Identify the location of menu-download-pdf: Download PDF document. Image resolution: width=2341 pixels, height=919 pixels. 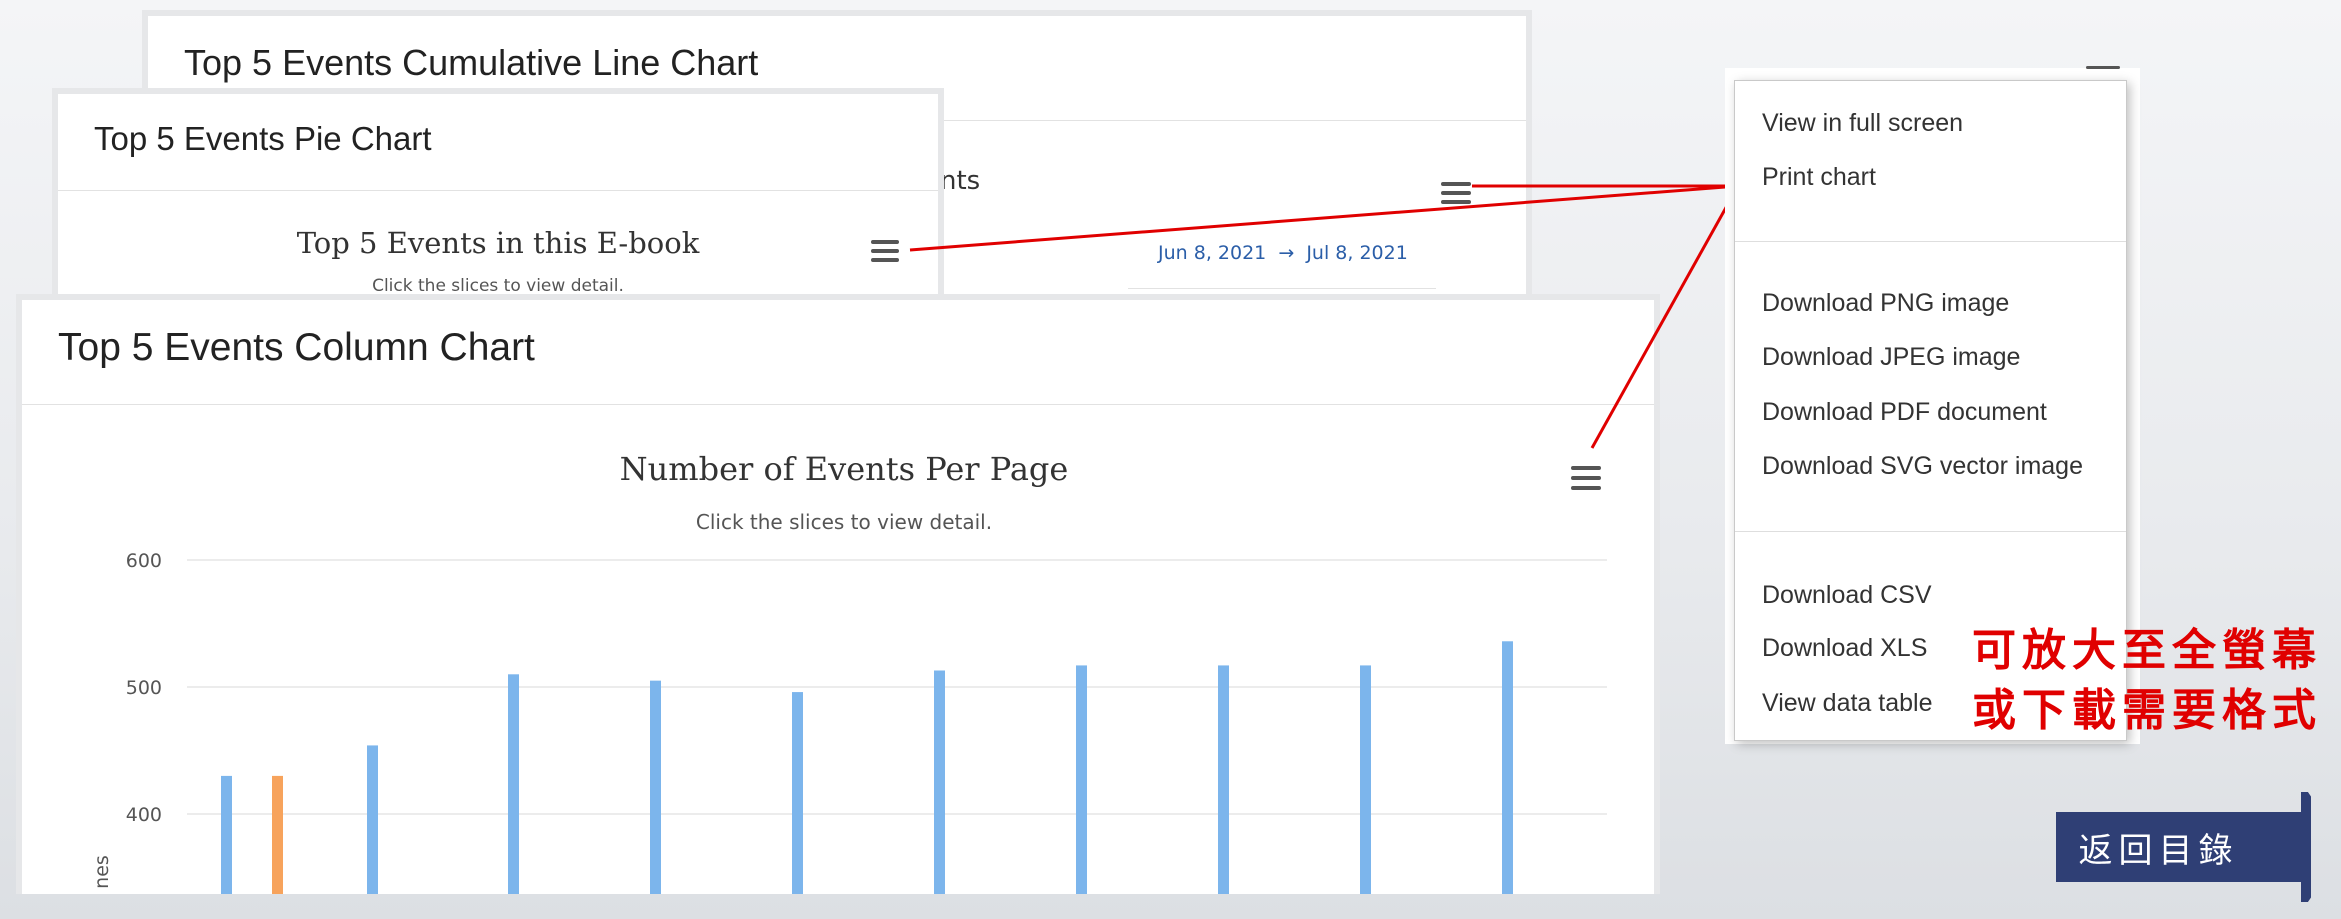
(1904, 412).